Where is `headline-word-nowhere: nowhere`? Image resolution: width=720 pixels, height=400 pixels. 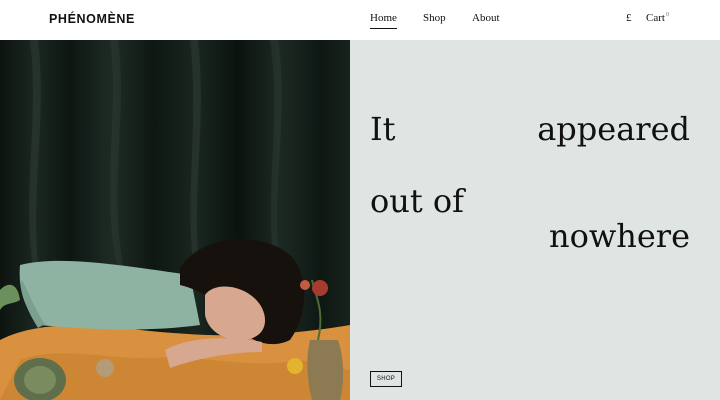 headline-word-nowhere: nowhere is located at coordinates (619, 236).